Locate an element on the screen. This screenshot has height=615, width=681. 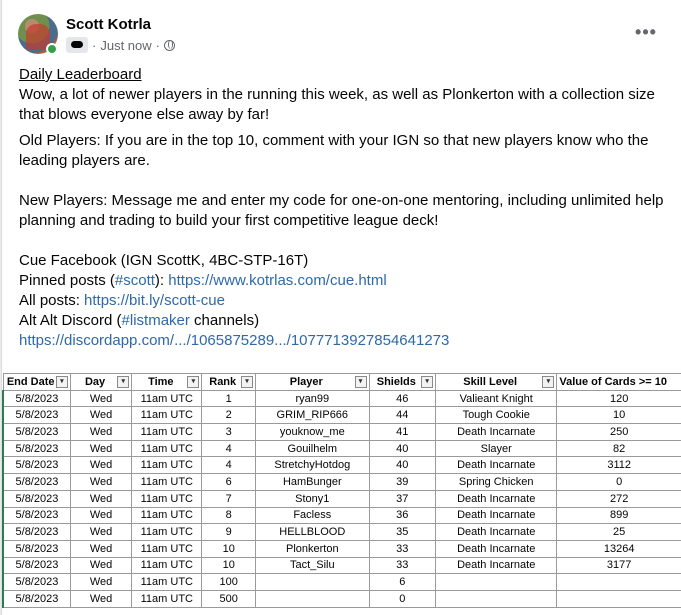
hashtag-link: #scott is located at coordinates (135, 280).